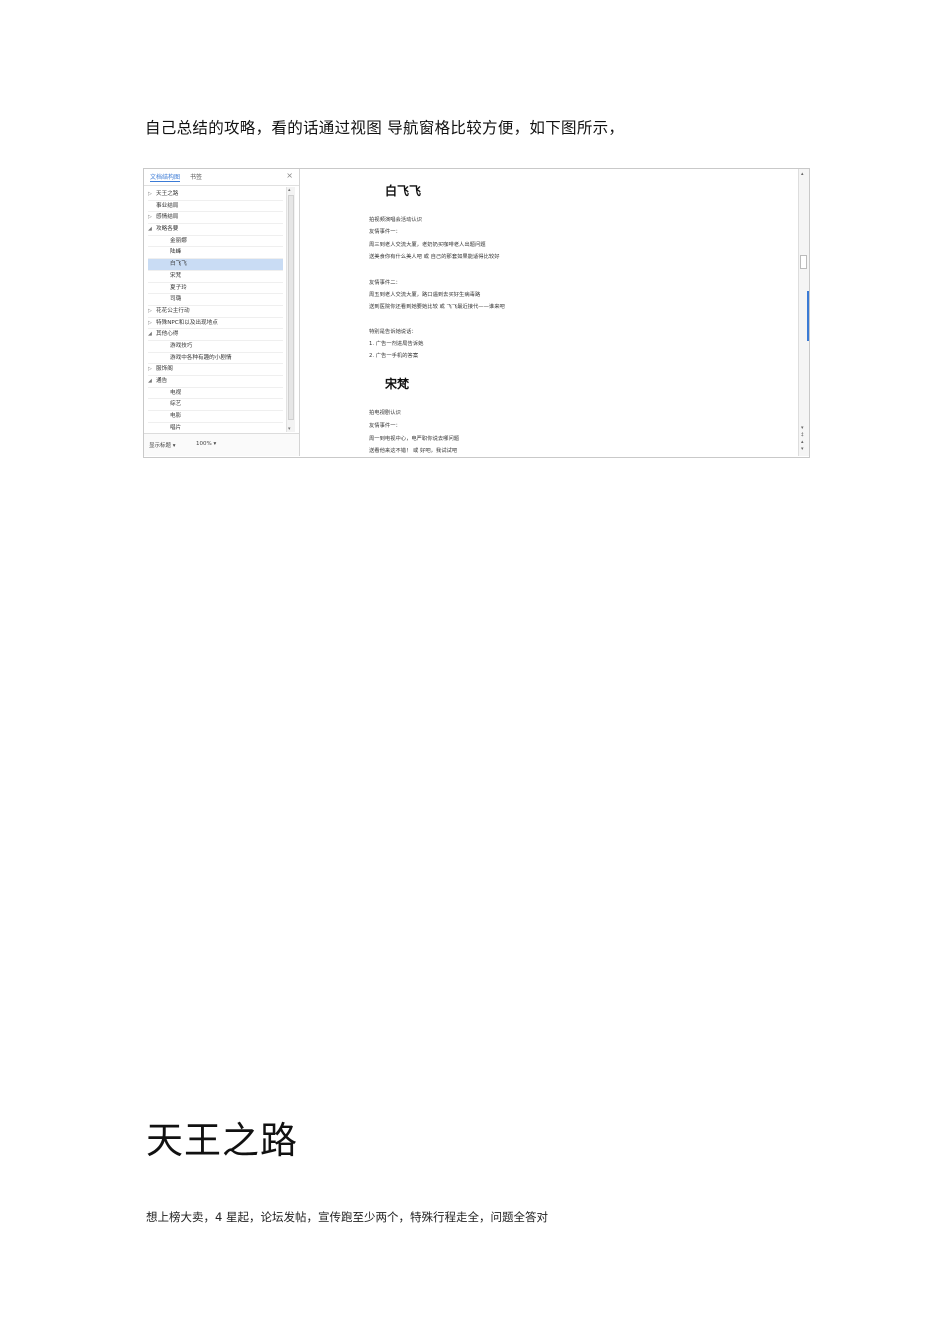 The width and height of the screenshot is (950, 1344). What do you see at coordinates (215, 300) in the screenshot?
I see `outline-item: 司璐` at bounding box center [215, 300].